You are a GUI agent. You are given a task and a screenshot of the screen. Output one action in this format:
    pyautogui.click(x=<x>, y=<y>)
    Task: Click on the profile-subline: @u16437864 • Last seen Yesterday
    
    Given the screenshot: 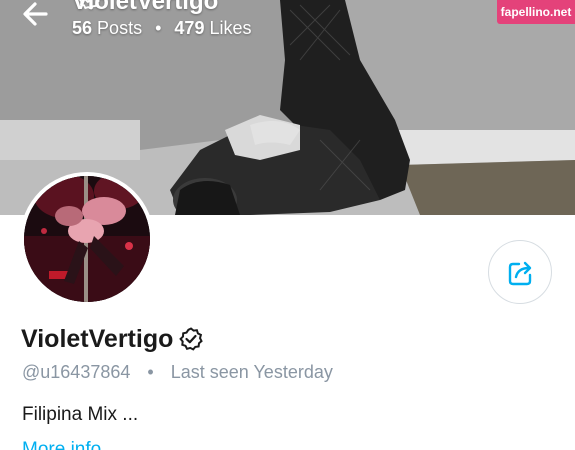 What is the action you would take?
    pyautogui.click(x=177, y=372)
    